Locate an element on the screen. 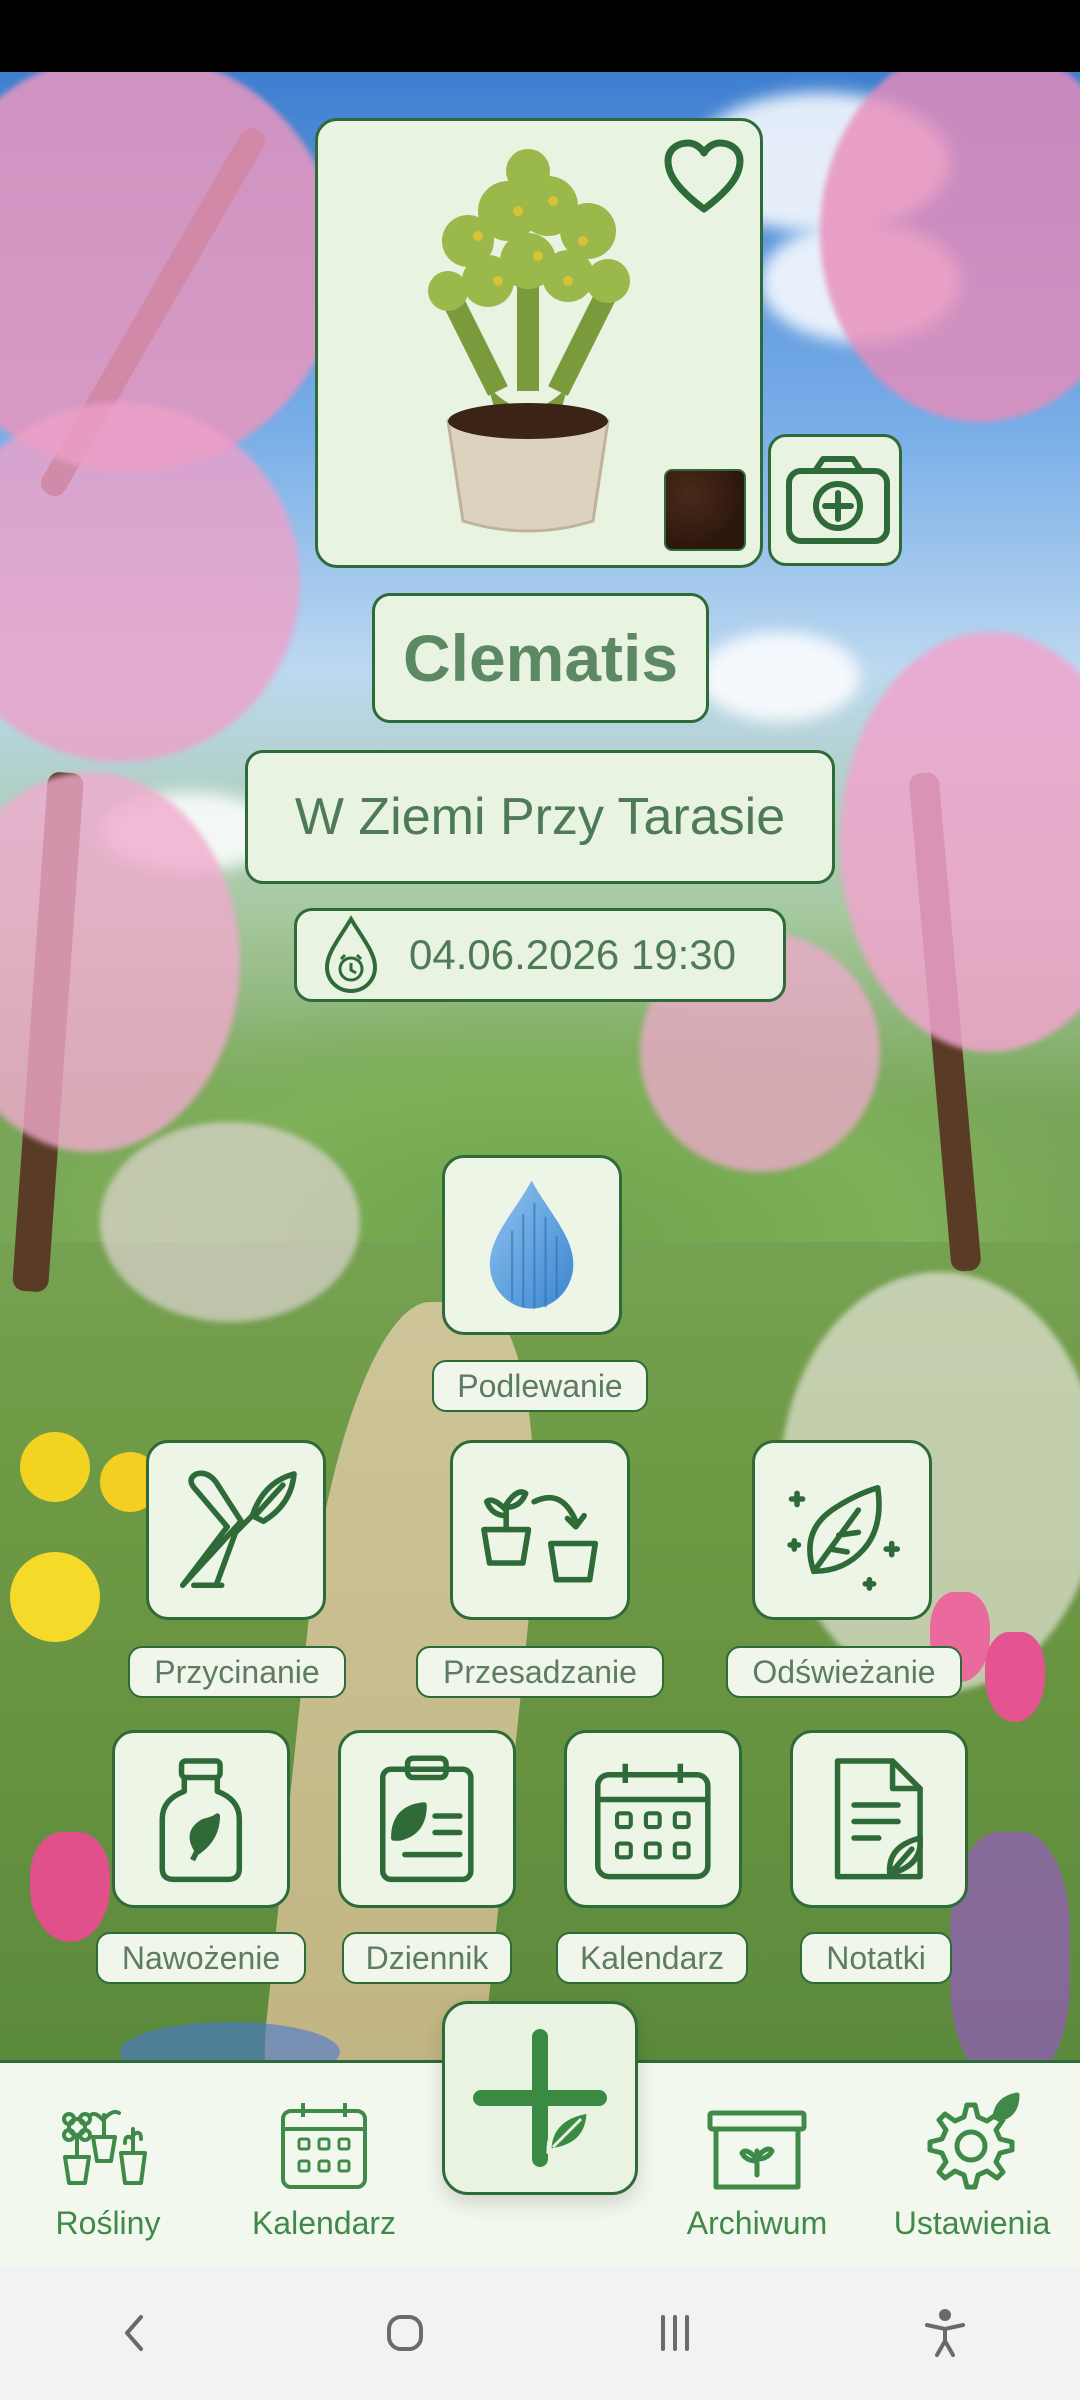 Image resolution: width=1080 pixels, height=2400 pixels. sparkle-leaf-icon is located at coordinates (844, 1538).